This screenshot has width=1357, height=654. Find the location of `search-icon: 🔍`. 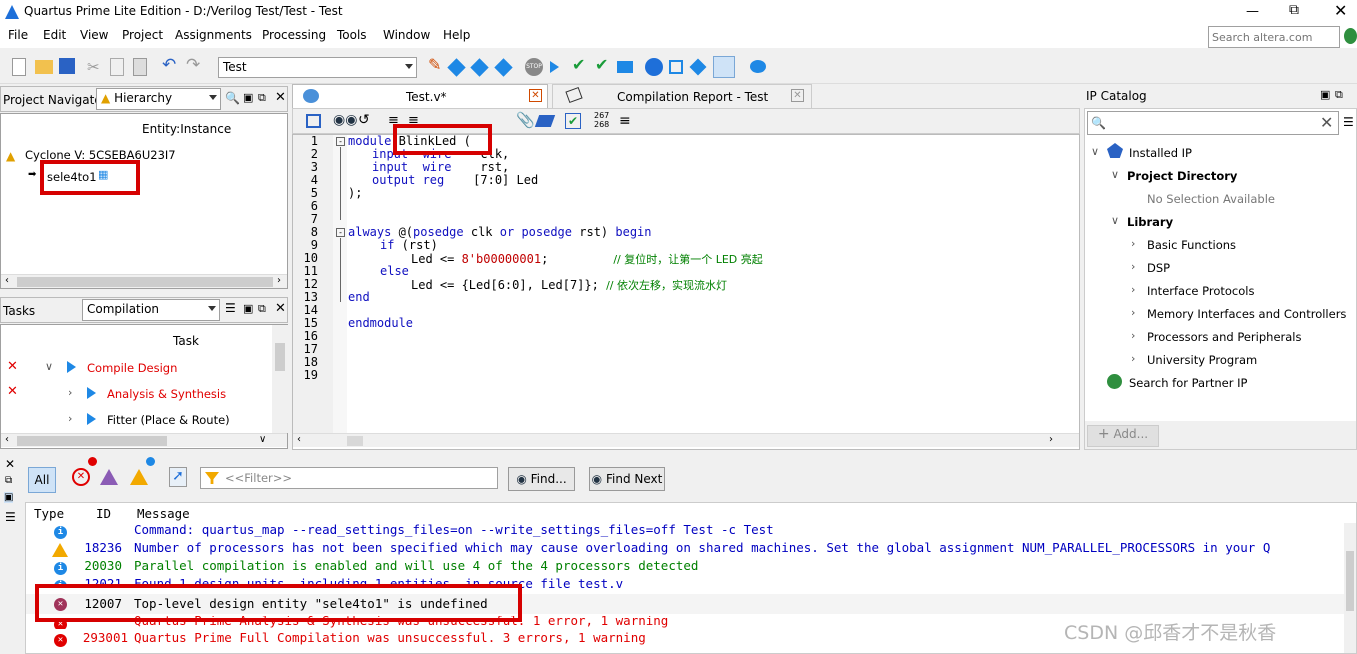

search-icon: 🔍 is located at coordinates (232, 98).